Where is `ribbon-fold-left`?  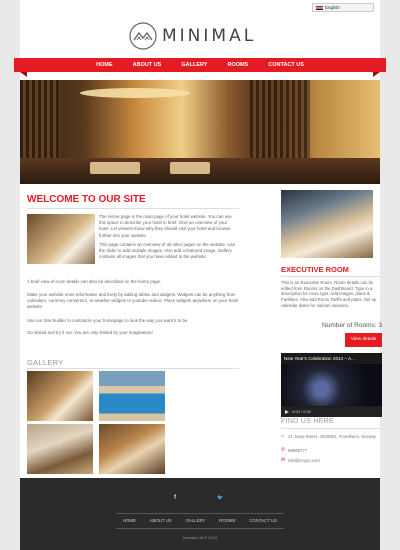 ribbon-fold-left is located at coordinates (23, 74).